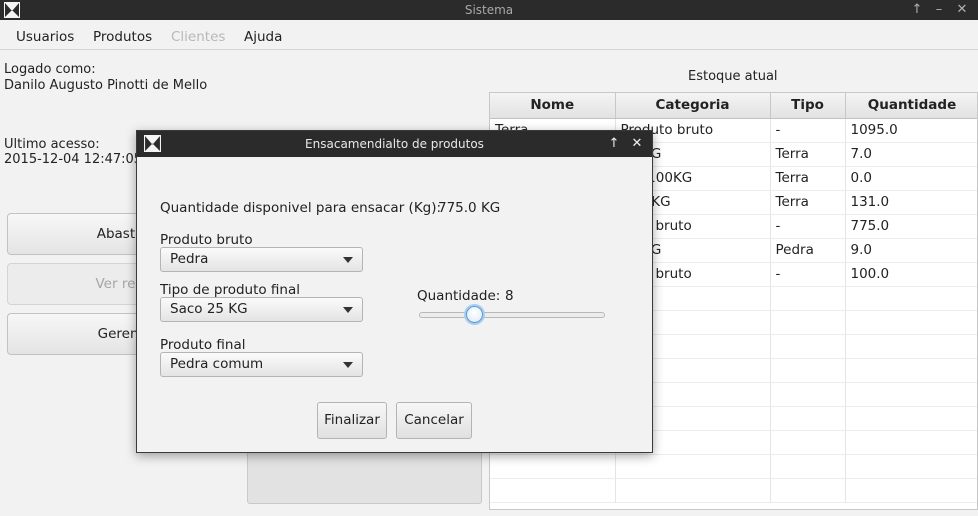  Describe the element at coordinates (489, 37) in the screenshot. I see `menu-bar: Usuarios Produtos Clientes Ajuda` at that location.